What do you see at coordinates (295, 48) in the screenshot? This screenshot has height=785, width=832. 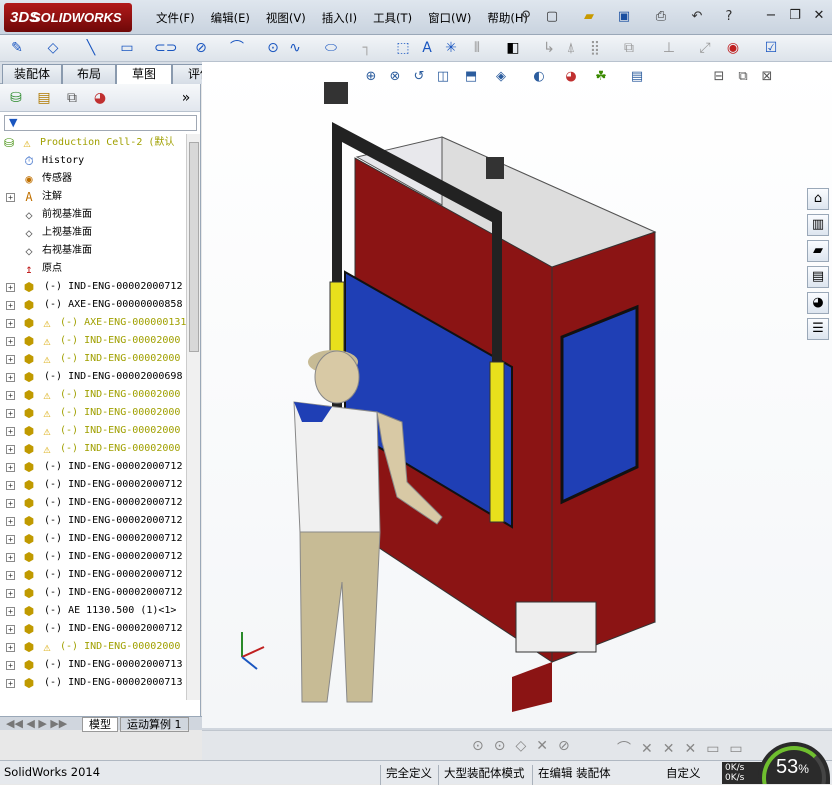 I see `spline-icon: ∿` at bounding box center [295, 48].